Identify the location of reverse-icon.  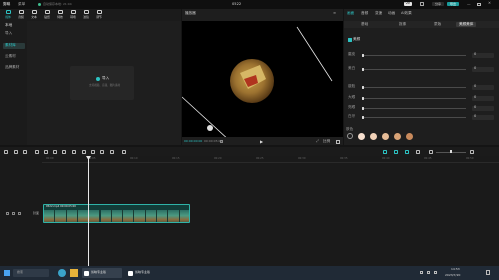
(84, 151).